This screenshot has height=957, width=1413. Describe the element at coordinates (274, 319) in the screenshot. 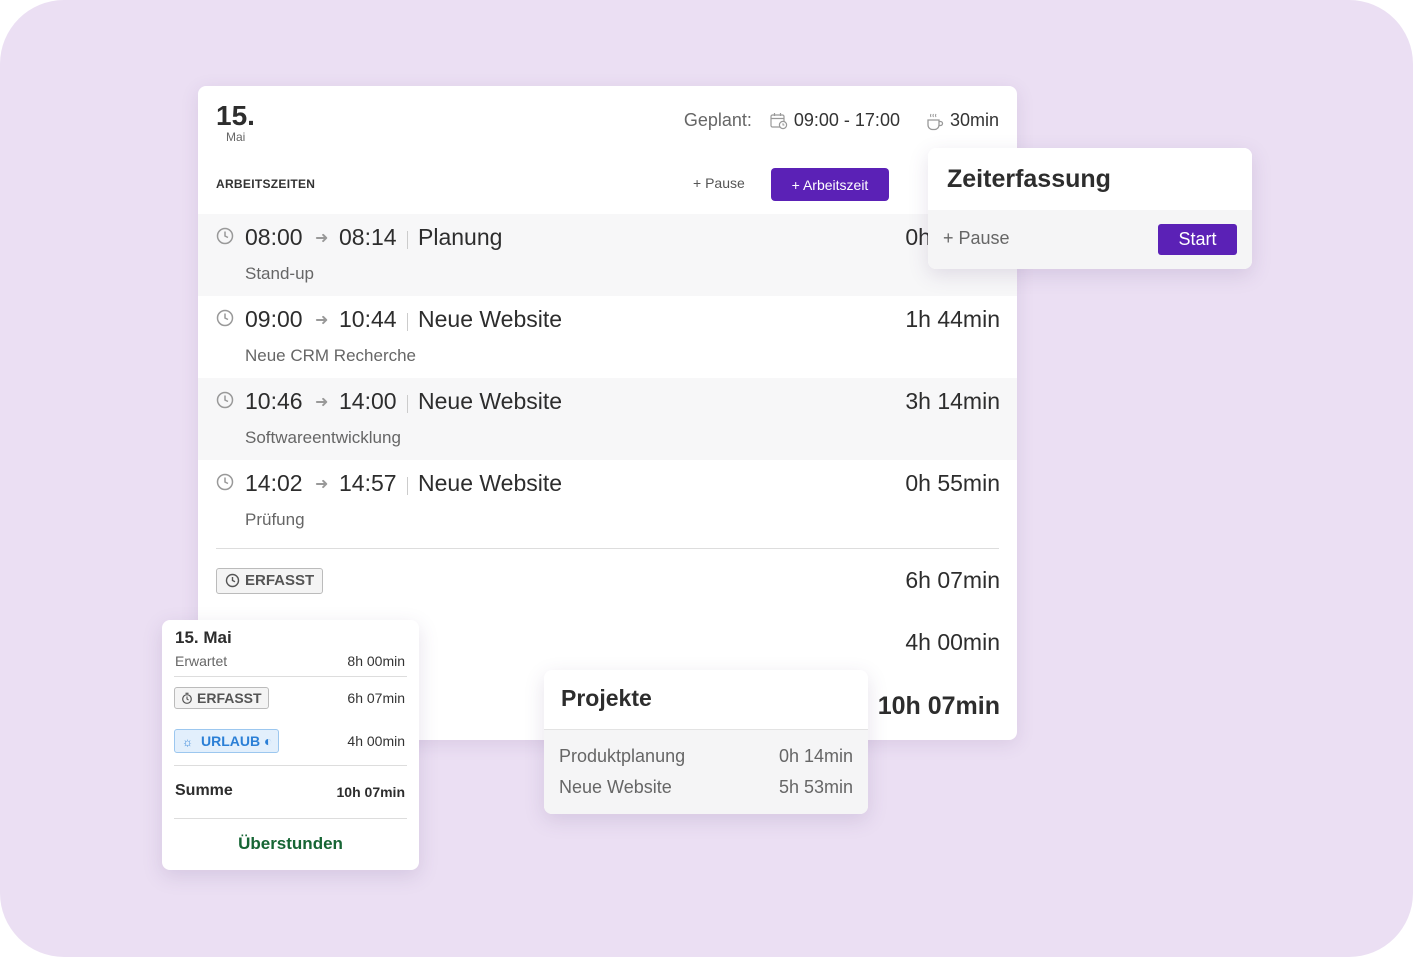

I see `entry-start: 09:00` at that location.